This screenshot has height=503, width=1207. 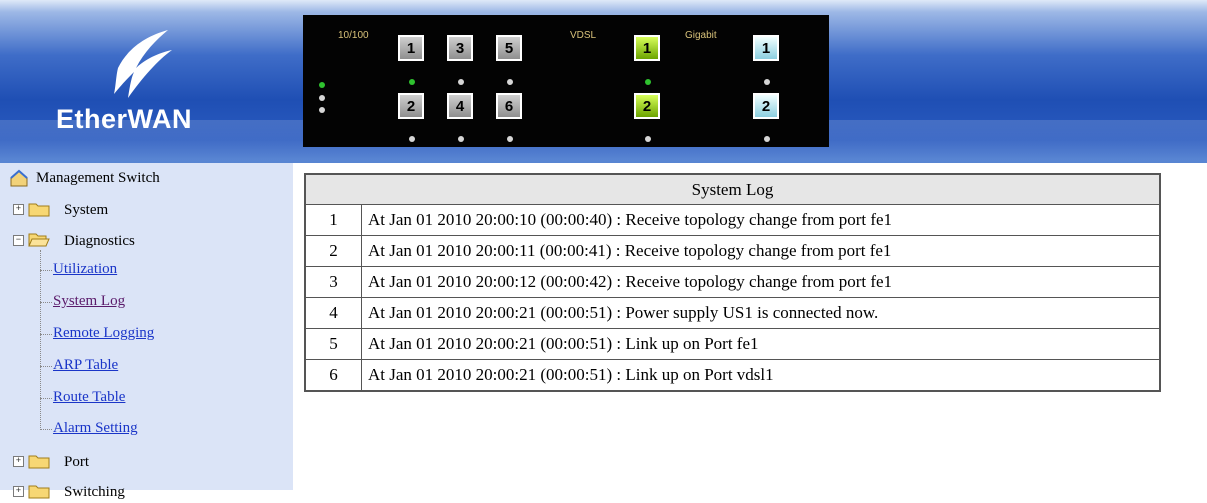 I want to click on expand-system-icon: +, so click(x=18, y=209).